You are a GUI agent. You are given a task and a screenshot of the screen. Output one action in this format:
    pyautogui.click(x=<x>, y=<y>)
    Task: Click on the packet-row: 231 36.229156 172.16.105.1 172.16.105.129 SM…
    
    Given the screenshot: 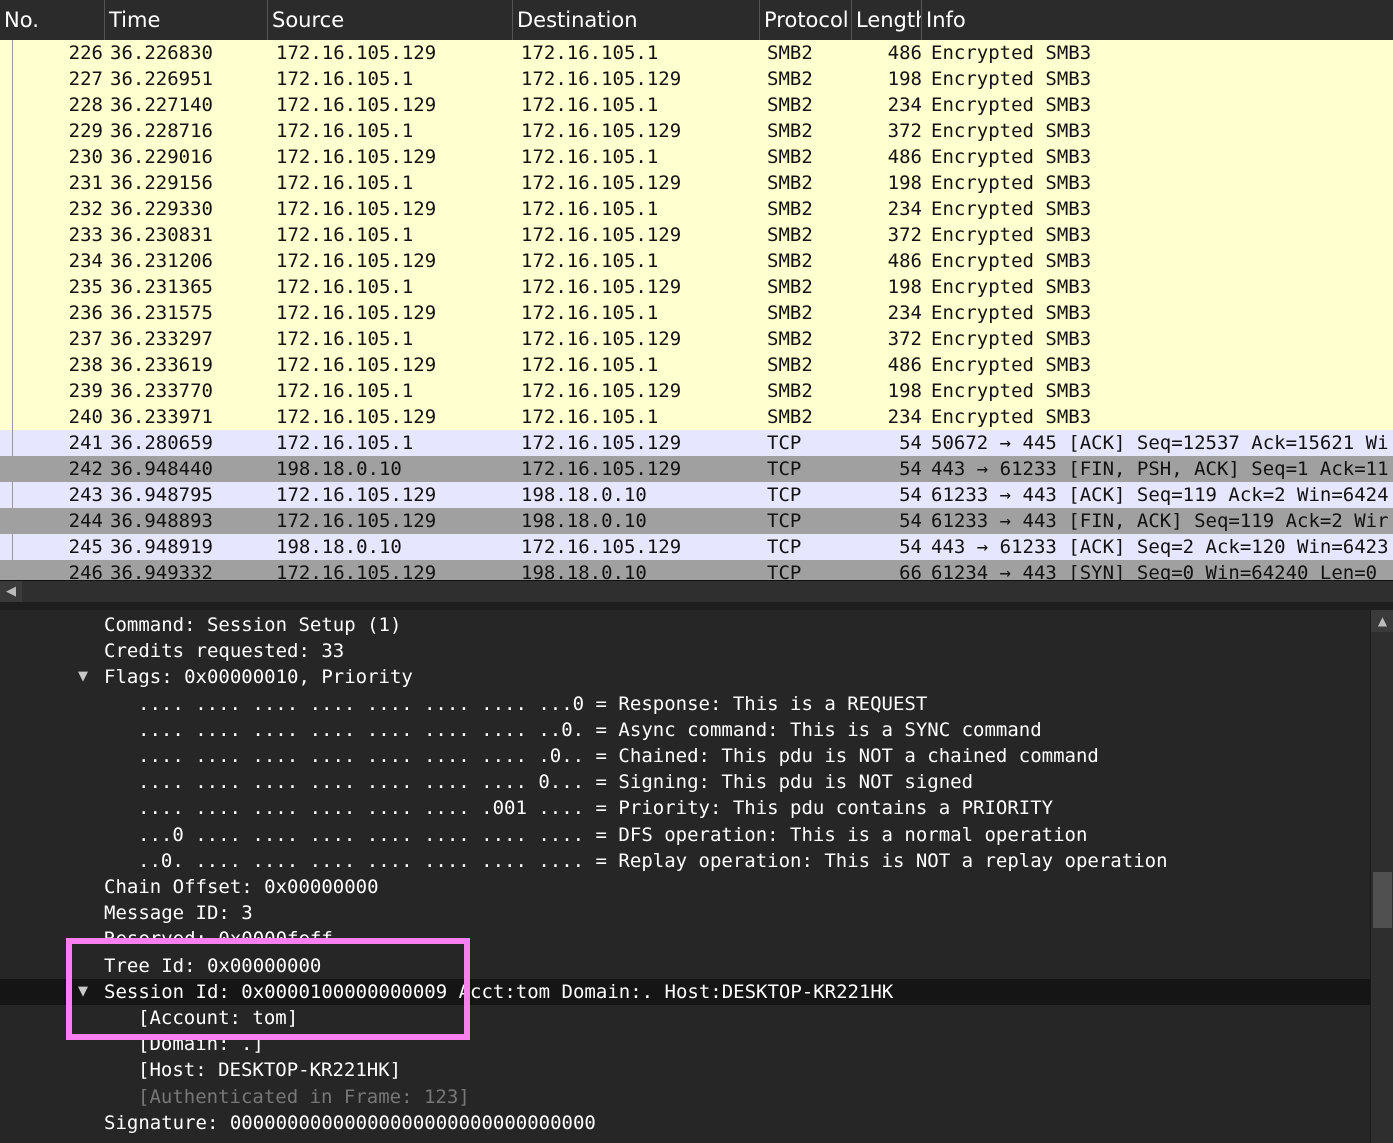 What is the action you would take?
    pyautogui.click(x=696, y=183)
    